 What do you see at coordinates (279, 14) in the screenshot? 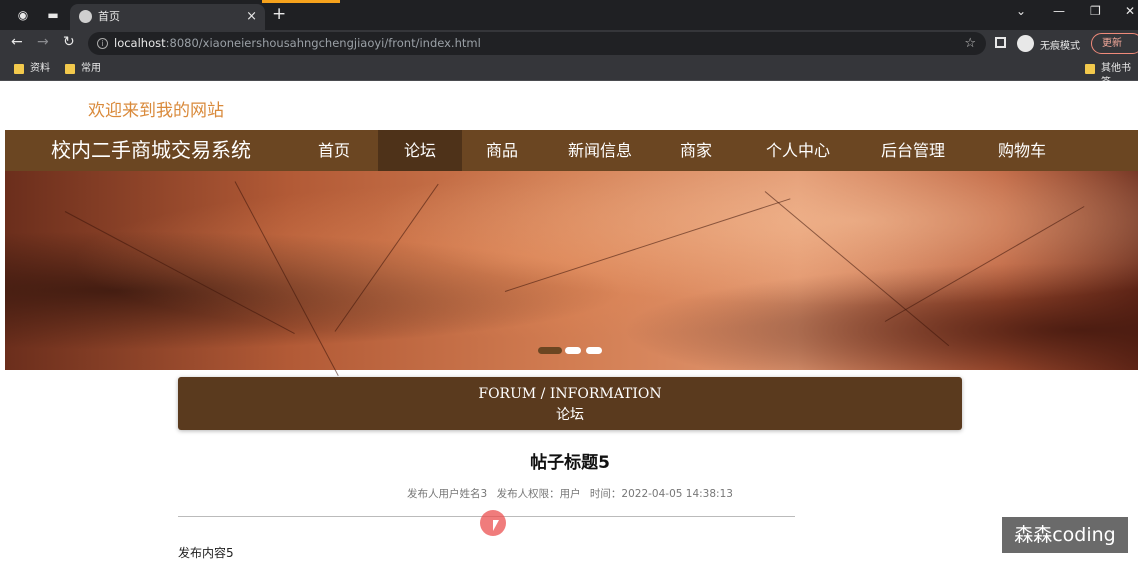
I see `new-tab-button: +` at bounding box center [279, 14].